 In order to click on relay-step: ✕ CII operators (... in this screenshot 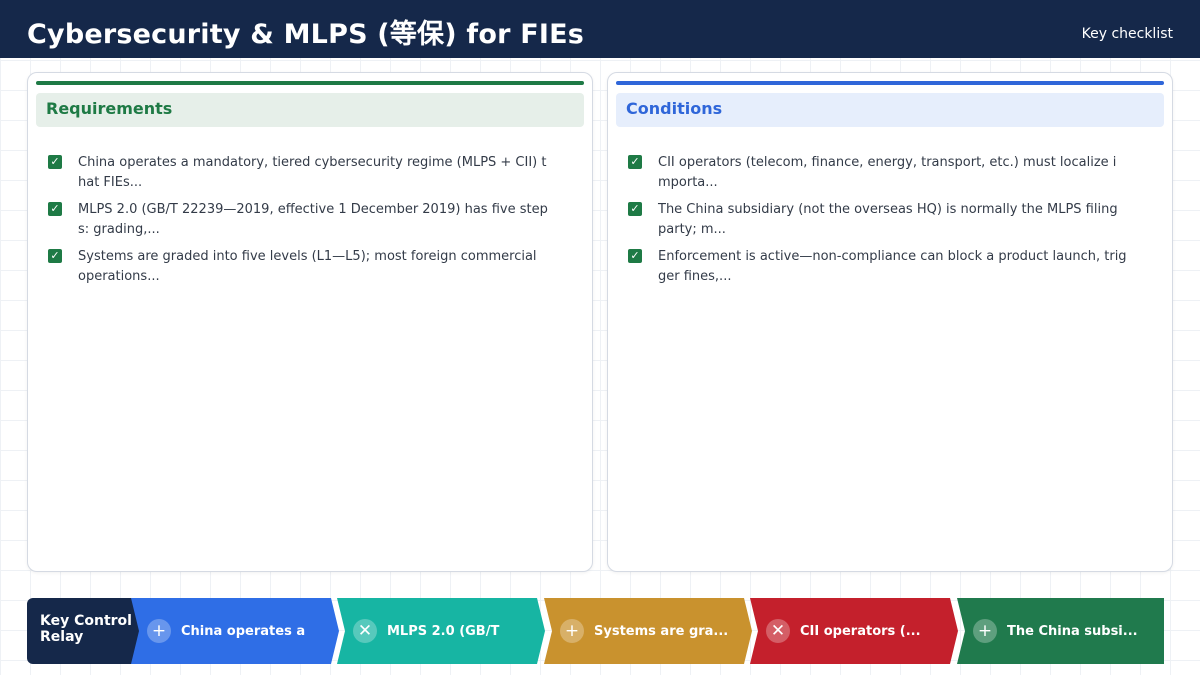, I will do `click(854, 631)`.